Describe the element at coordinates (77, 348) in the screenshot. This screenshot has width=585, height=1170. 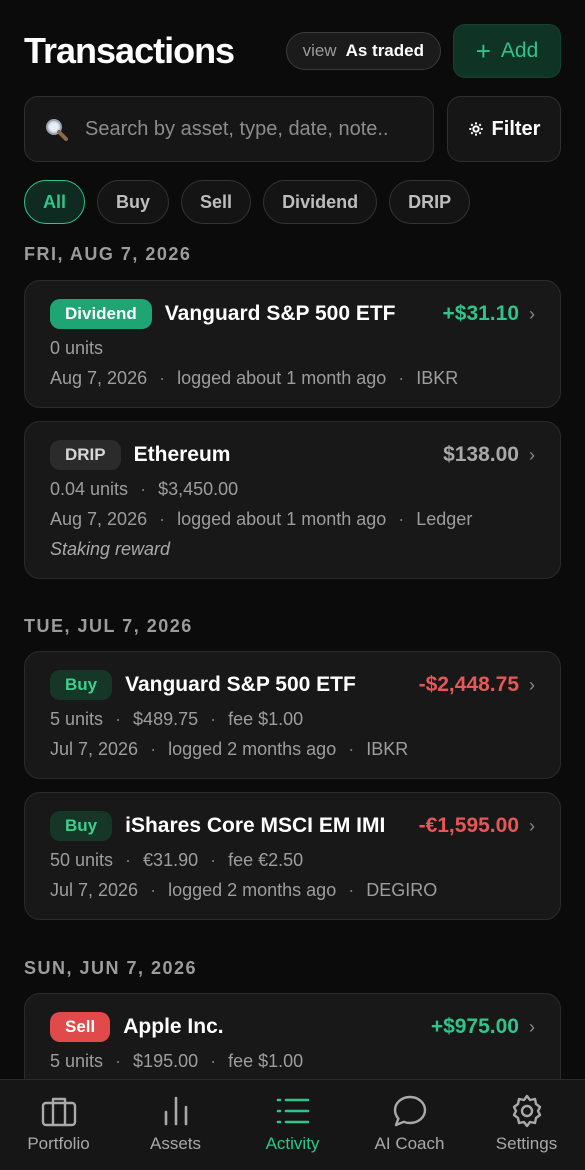
I see `units: 0 units` at that location.